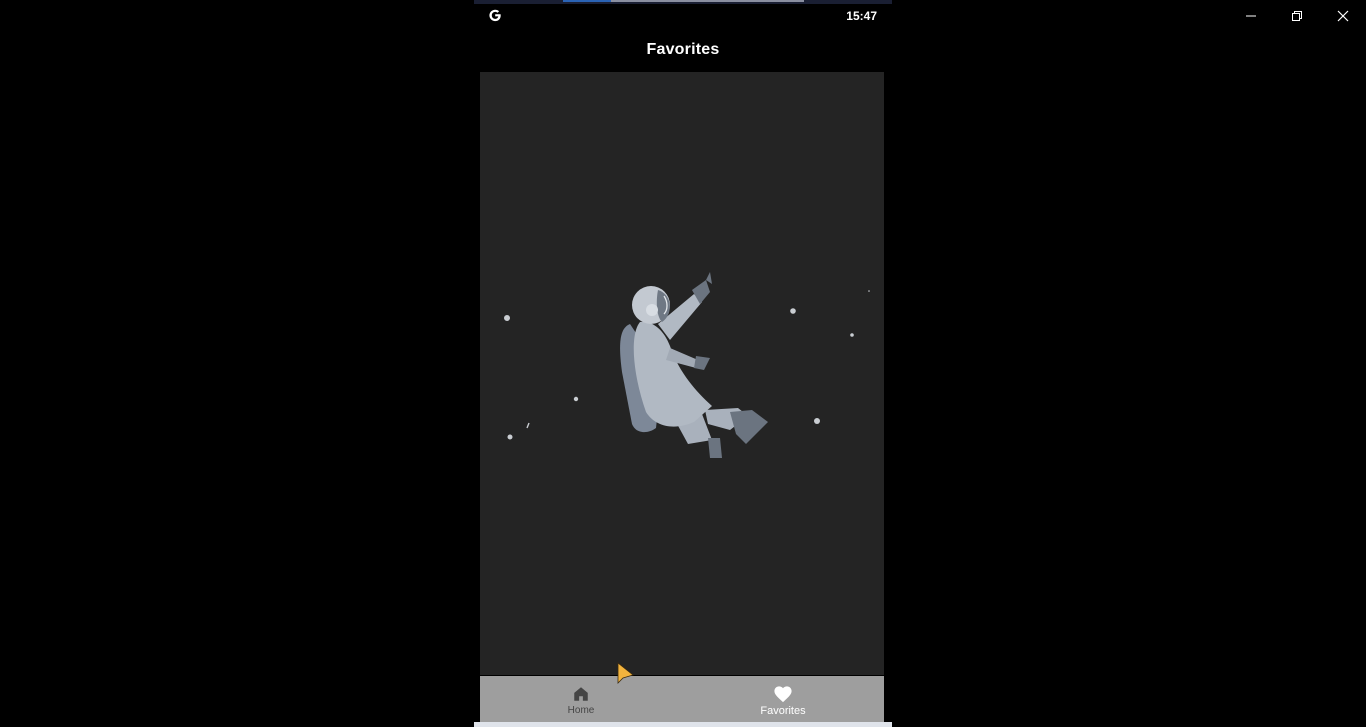 This screenshot has width=1366, height=727. I want to click on status-bar: 15:47, so click(683, 16).